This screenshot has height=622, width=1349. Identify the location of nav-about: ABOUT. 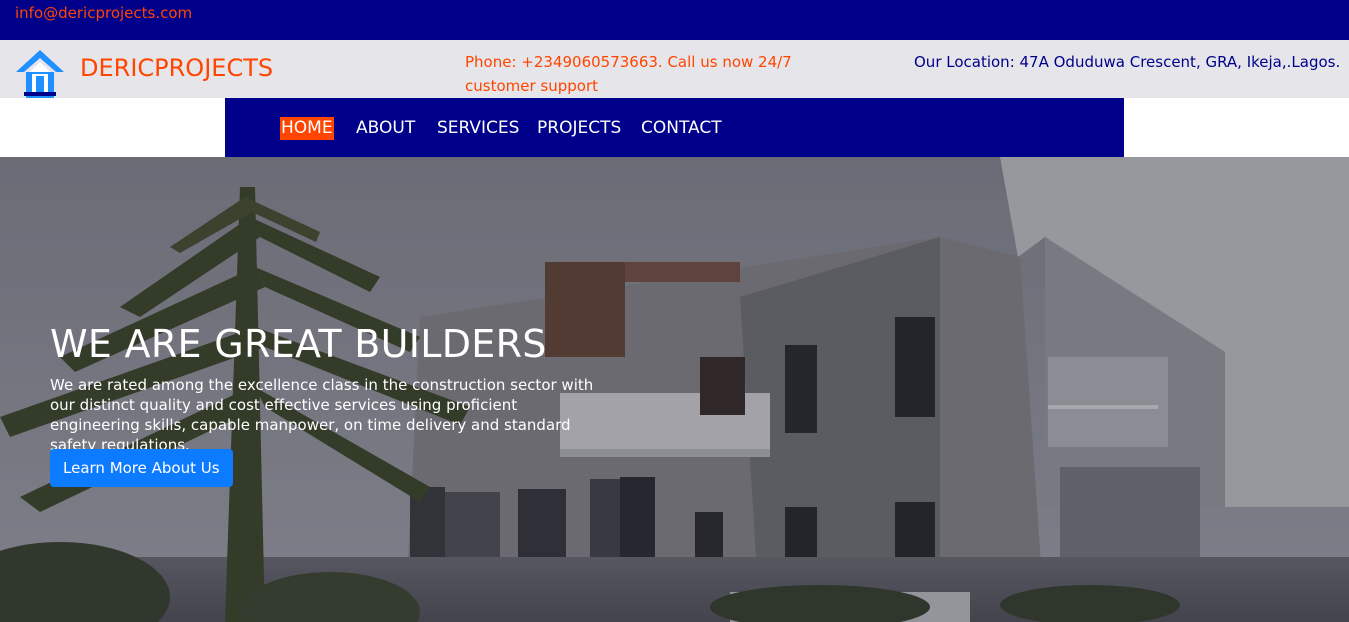
(385, 128).